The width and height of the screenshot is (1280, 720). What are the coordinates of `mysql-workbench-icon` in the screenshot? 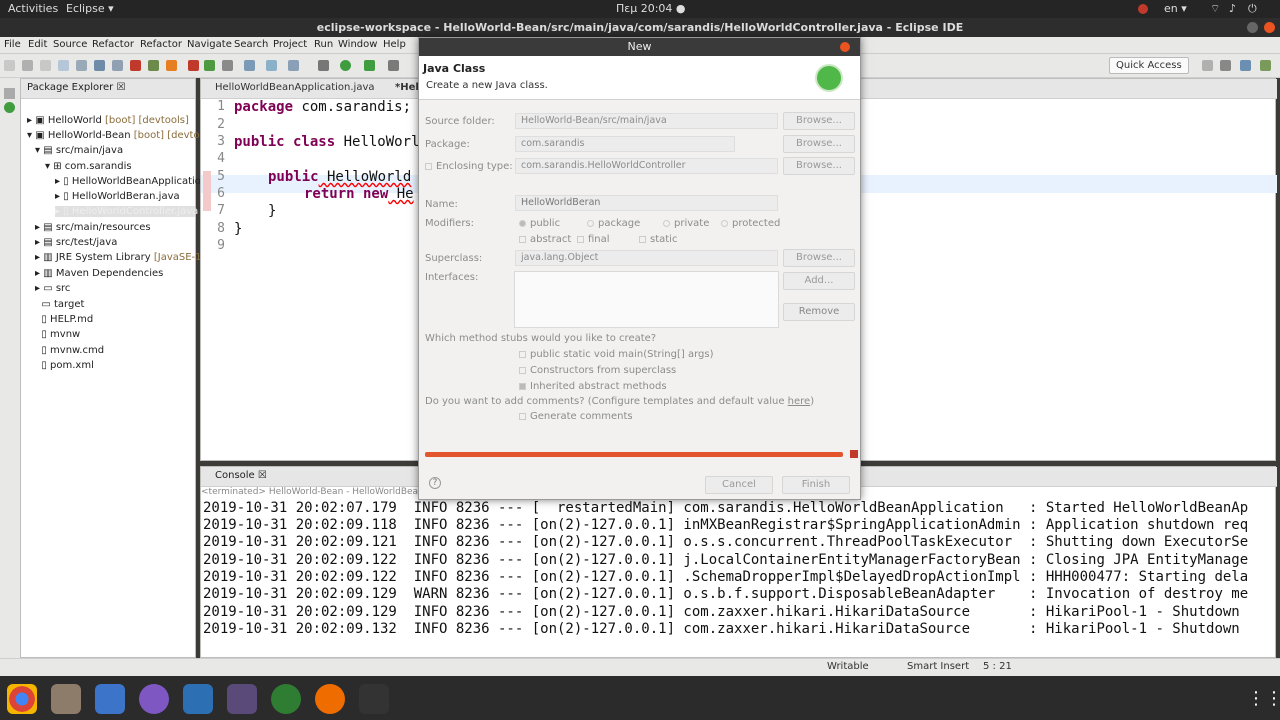 It's located at (198, 699).